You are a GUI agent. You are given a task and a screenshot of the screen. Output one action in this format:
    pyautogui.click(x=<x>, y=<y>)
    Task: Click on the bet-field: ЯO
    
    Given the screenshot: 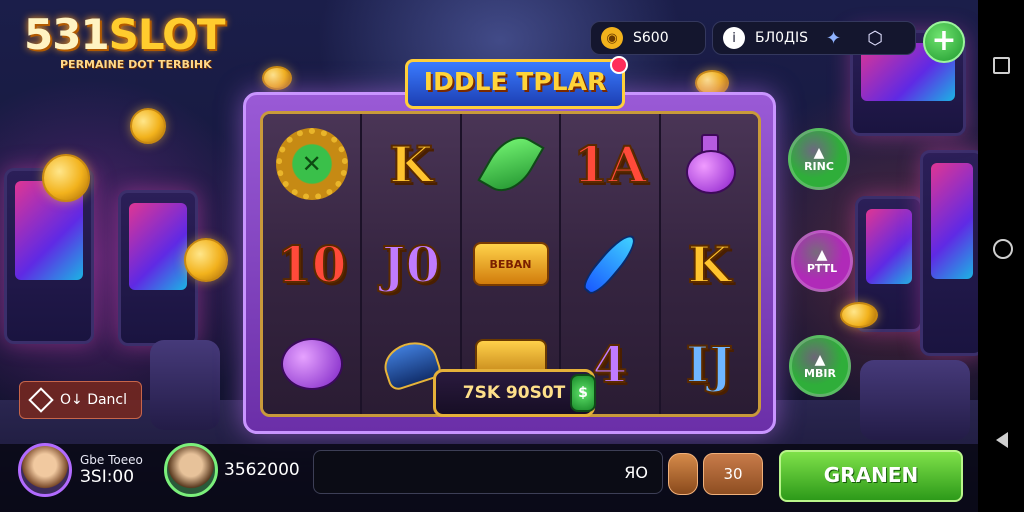 What is the action you would take?
    pyautogui.click(x=488, y=472)
    